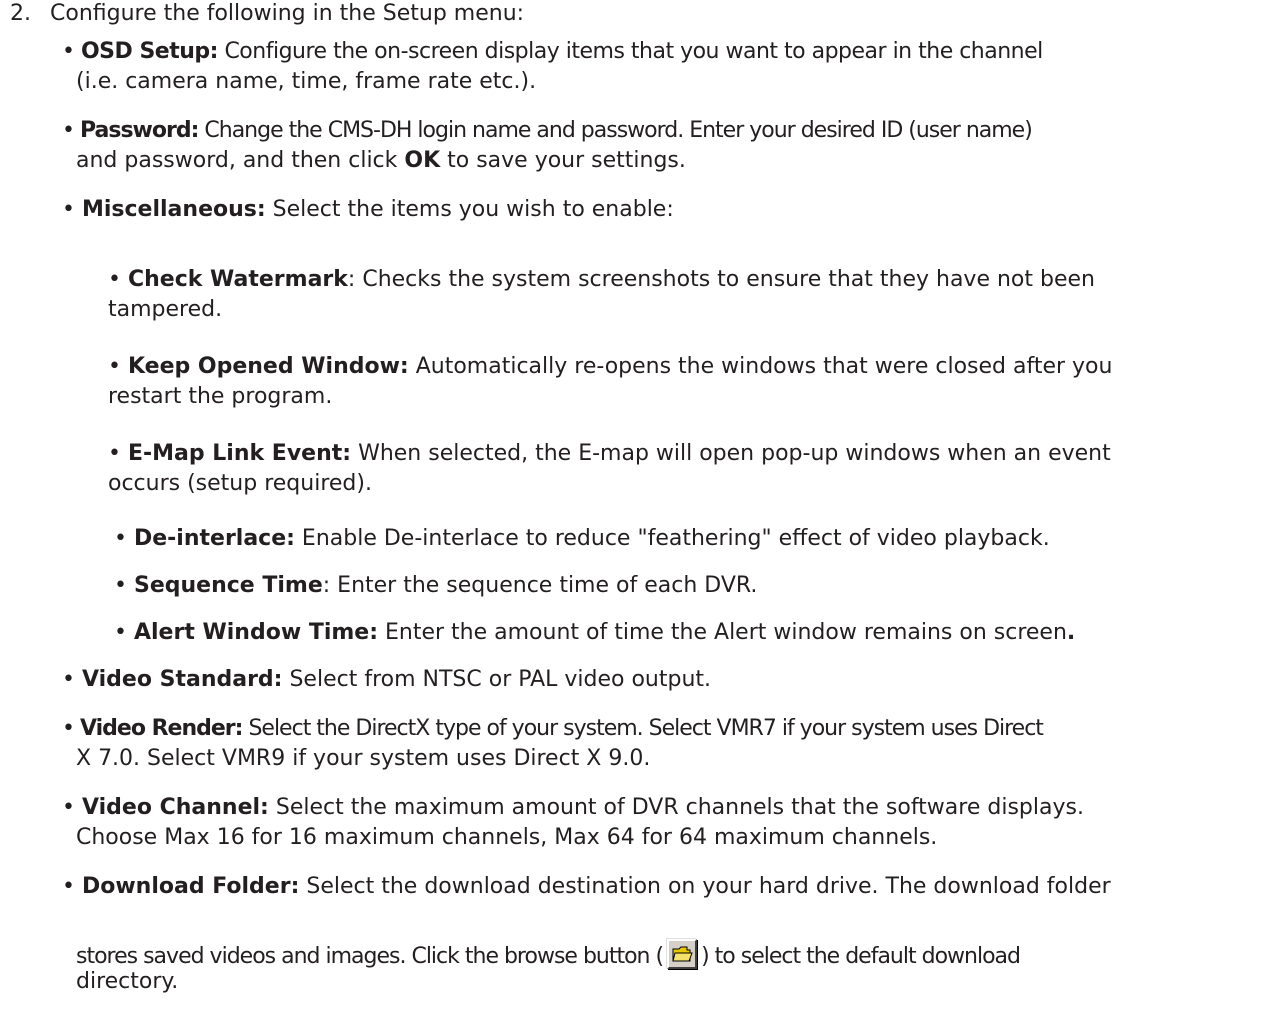 This screenshot has width=1265, height=1021. What do you see at coordinates (20, 13) in the screenshot?
I see `step-number: 2.` at bounding box center [20, 13].